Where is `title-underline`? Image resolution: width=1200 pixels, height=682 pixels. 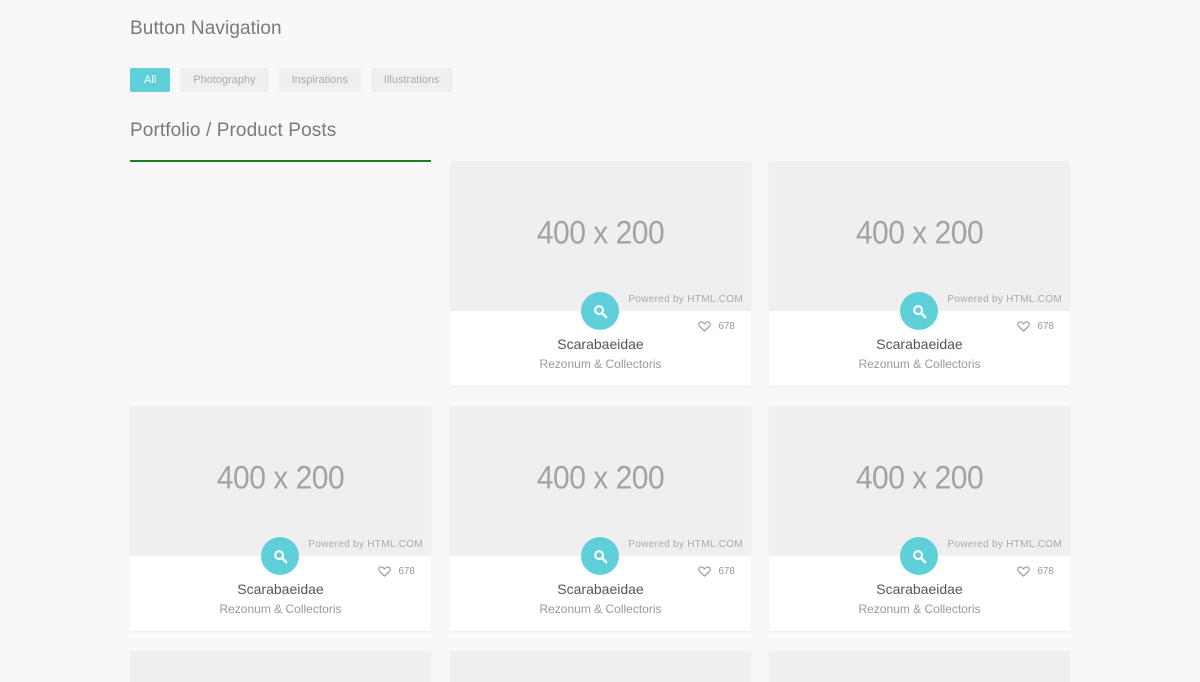
title-underline is located at coordinates (280, 161).